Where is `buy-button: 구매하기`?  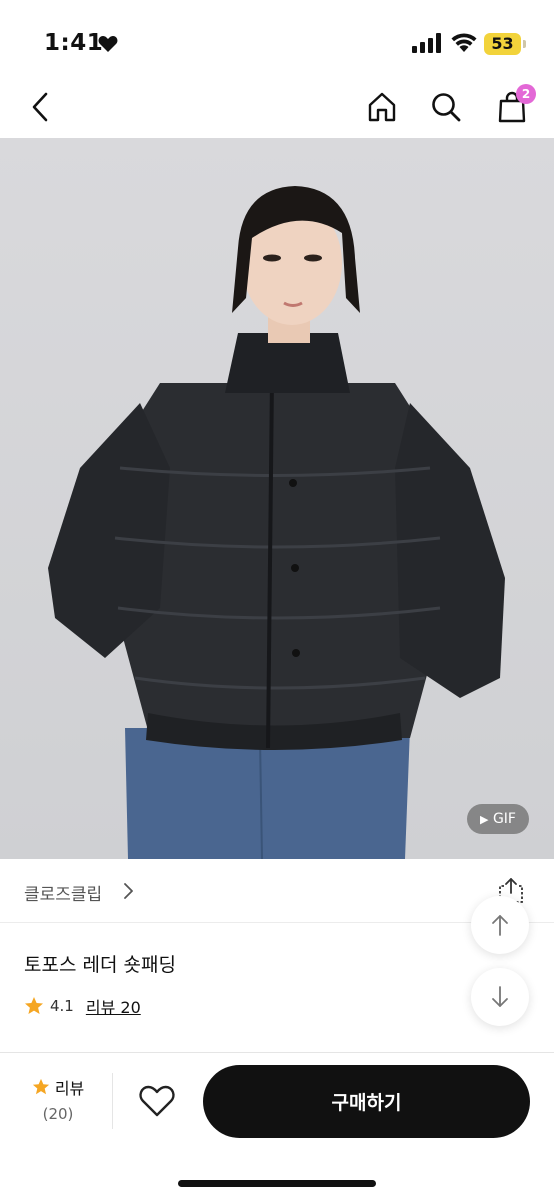
buy-button: 구매하기 is located at coordinates (366, 1101).